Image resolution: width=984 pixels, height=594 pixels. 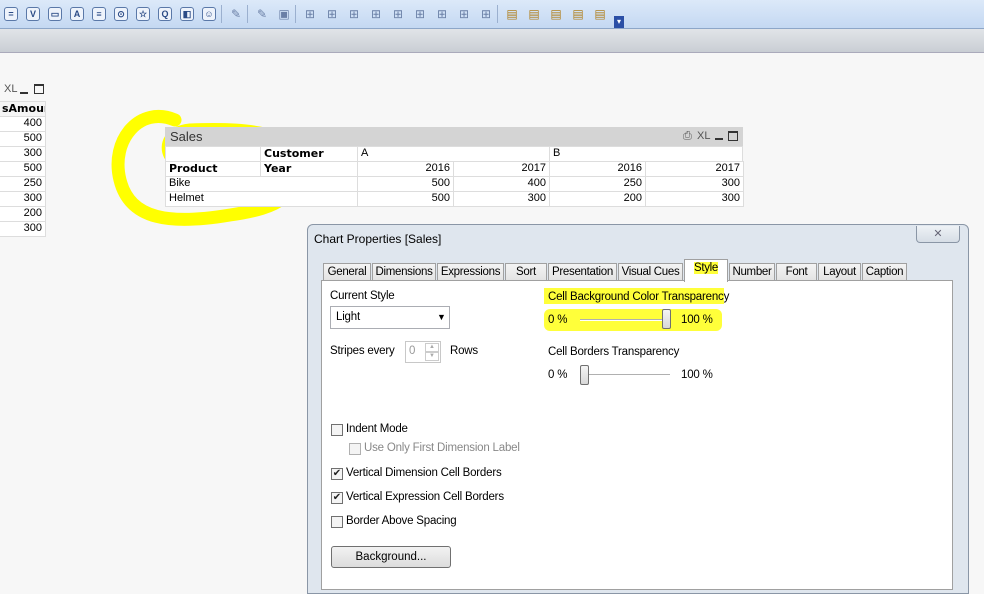 What do you see at coordinates (310, 14) in the screenshot?
I see `align-left-icon: ⊞` at bounding box center [310, 14].